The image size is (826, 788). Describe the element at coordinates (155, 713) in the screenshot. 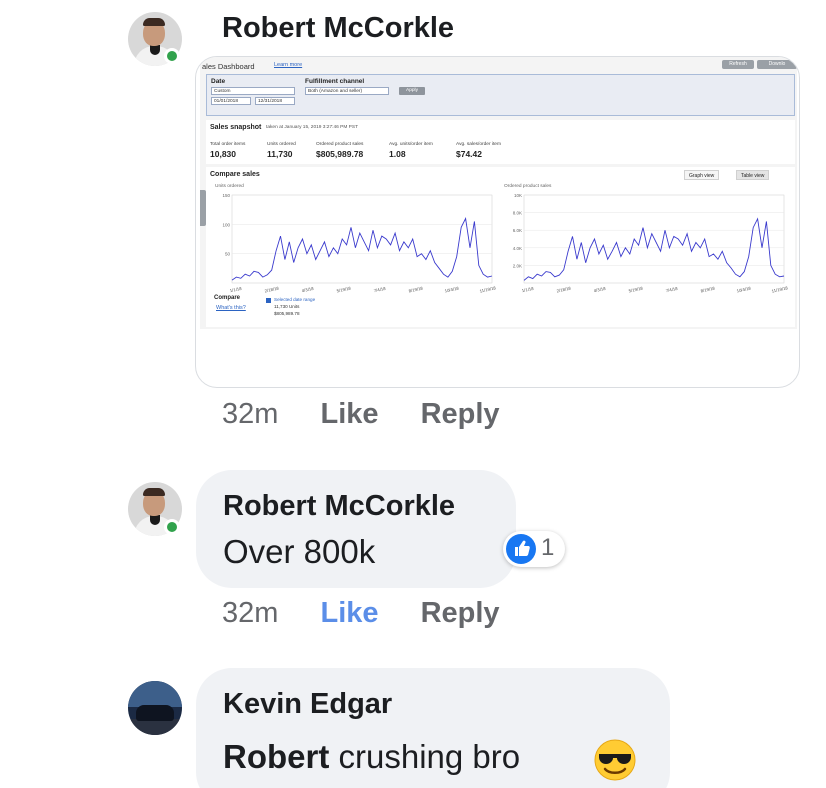

I see `avatar-car` at that location.